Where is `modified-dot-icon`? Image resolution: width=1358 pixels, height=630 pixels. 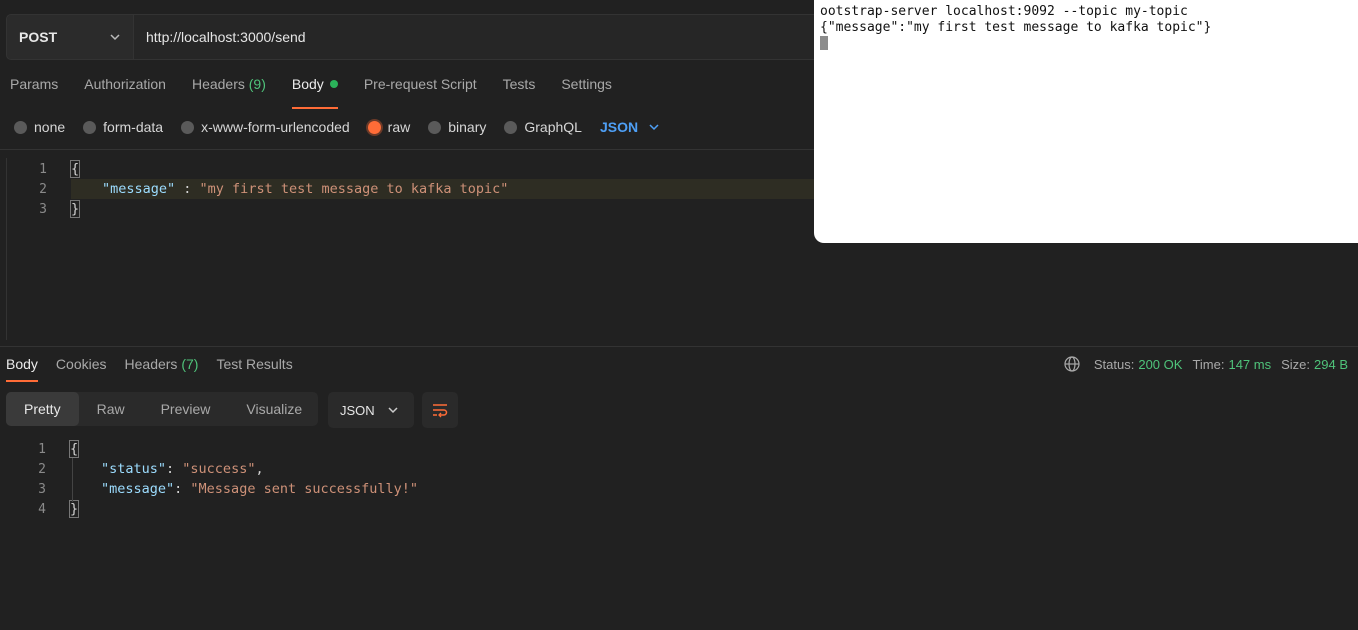 modified-dot-icon is located at coordinates (333, 84).